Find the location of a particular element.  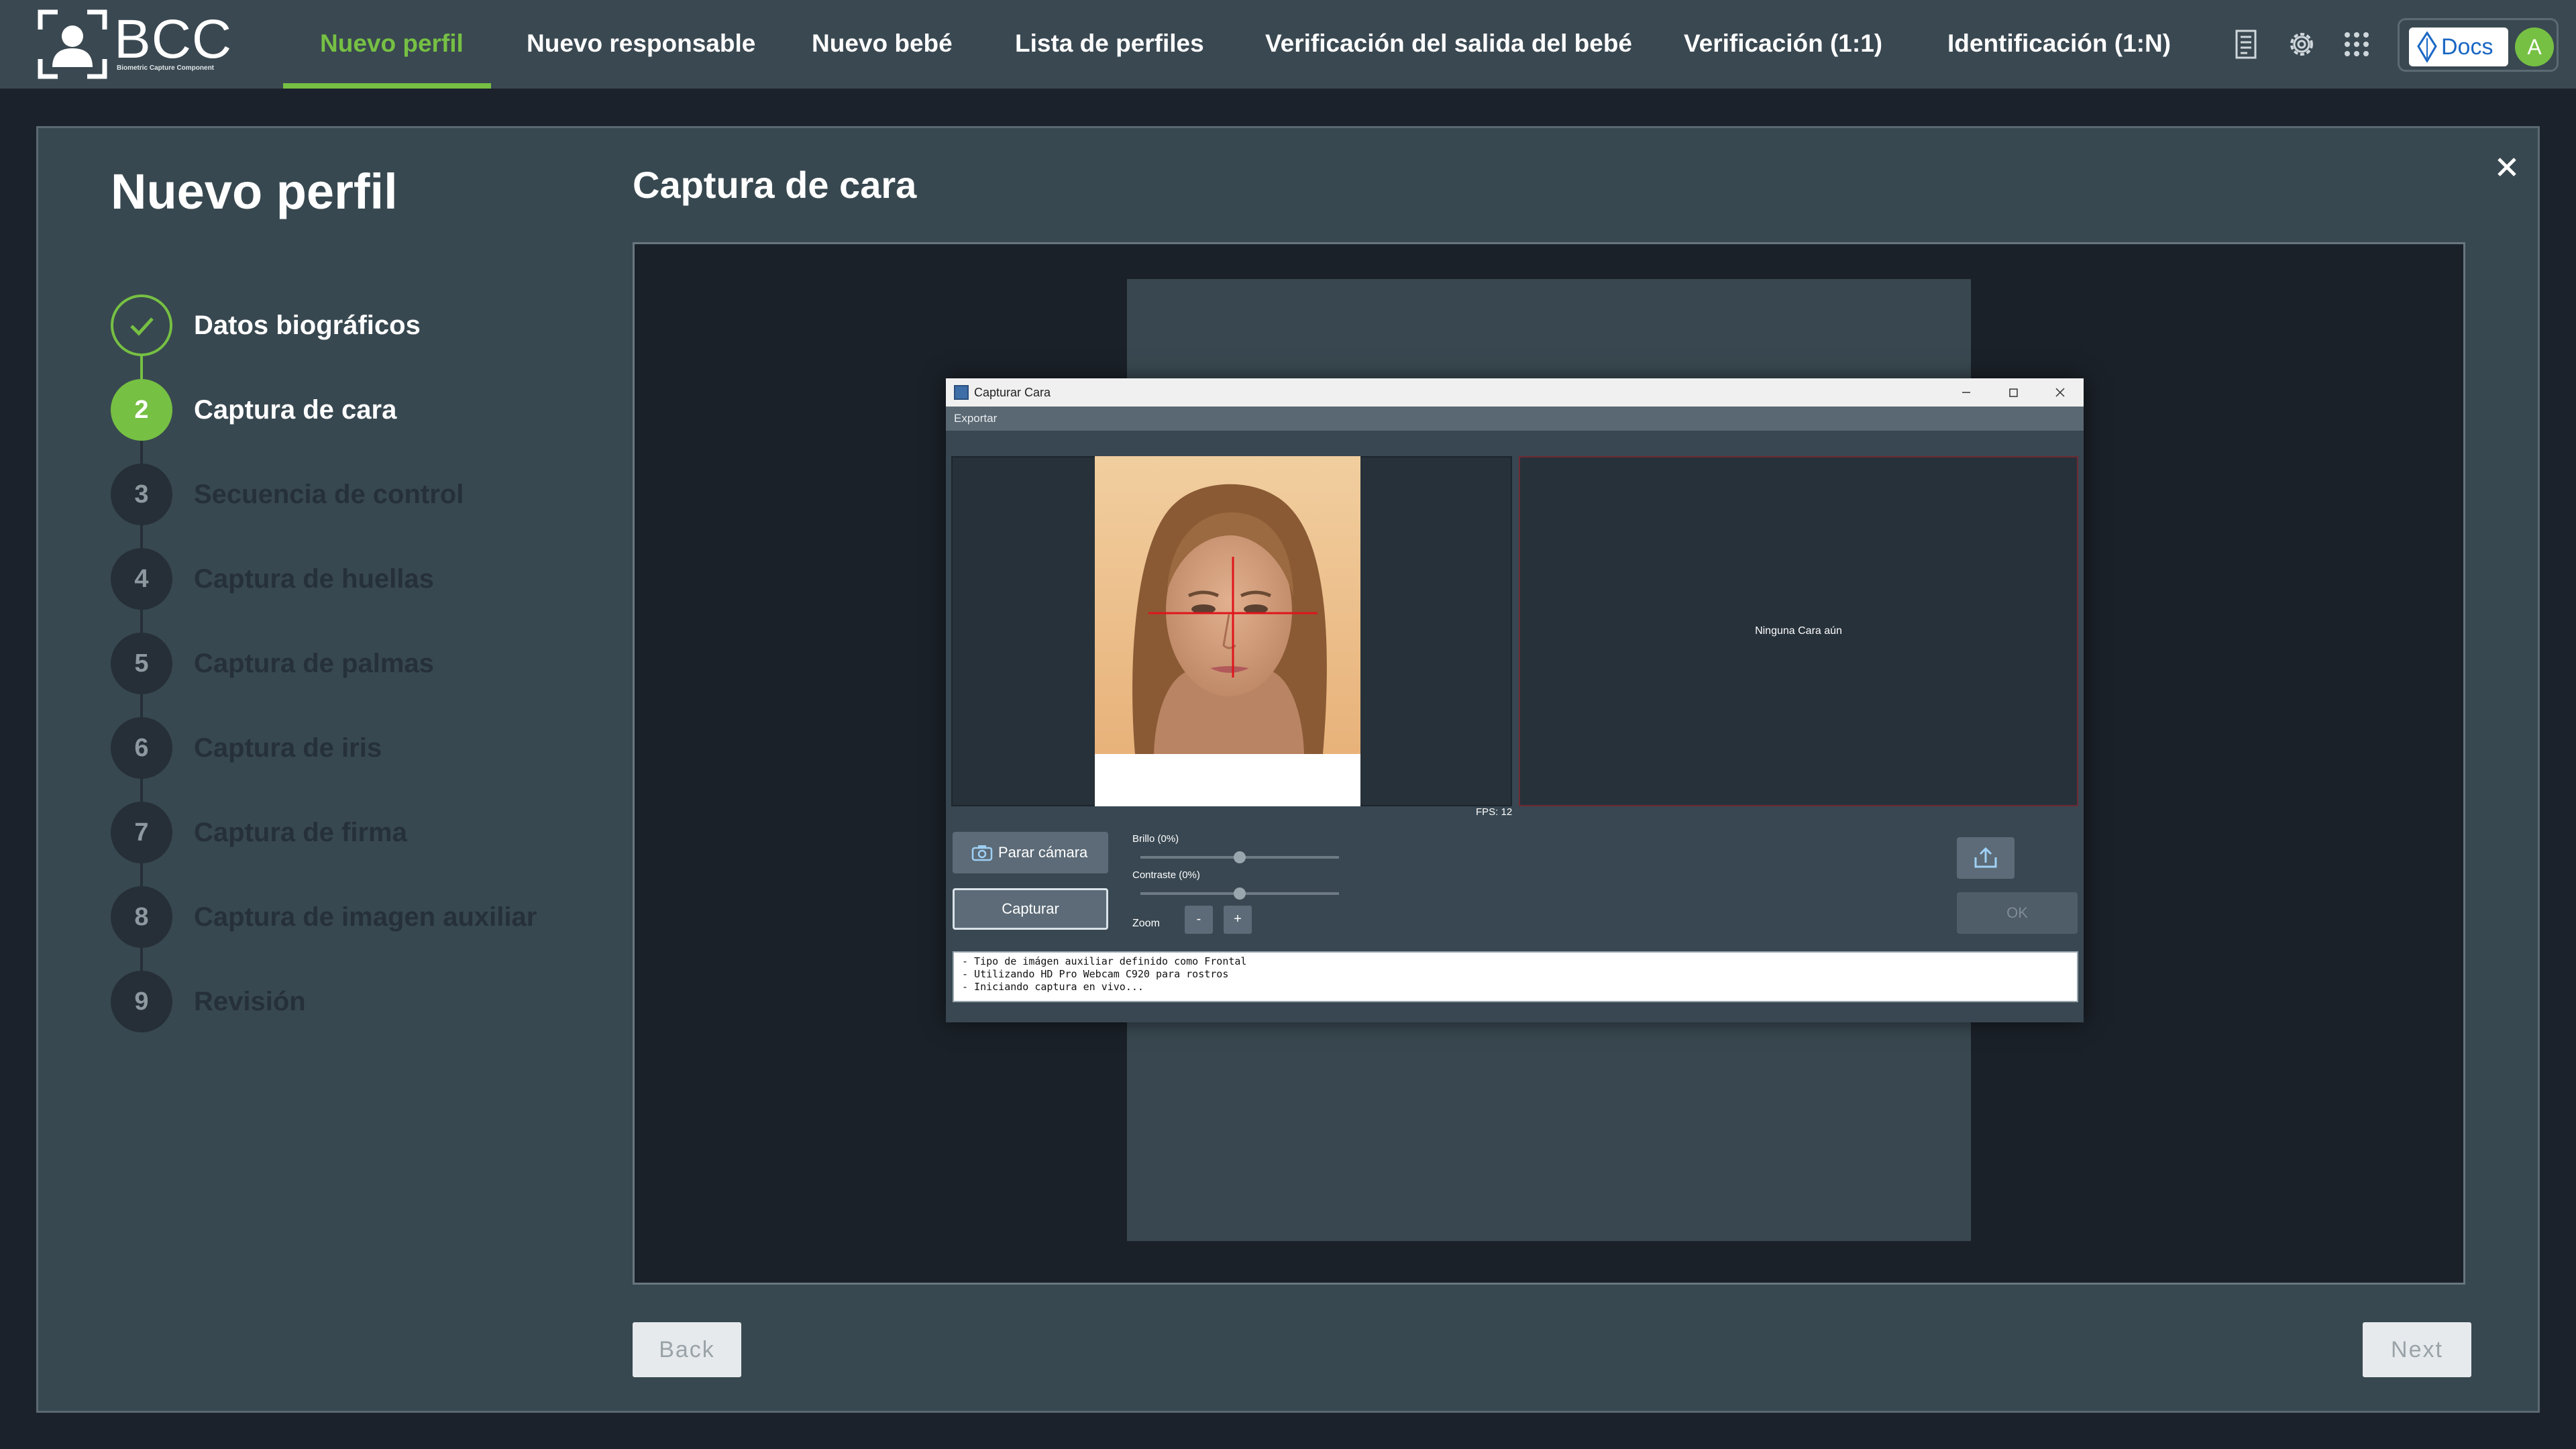

step-number: 6 is located at coordinates (141, 748).